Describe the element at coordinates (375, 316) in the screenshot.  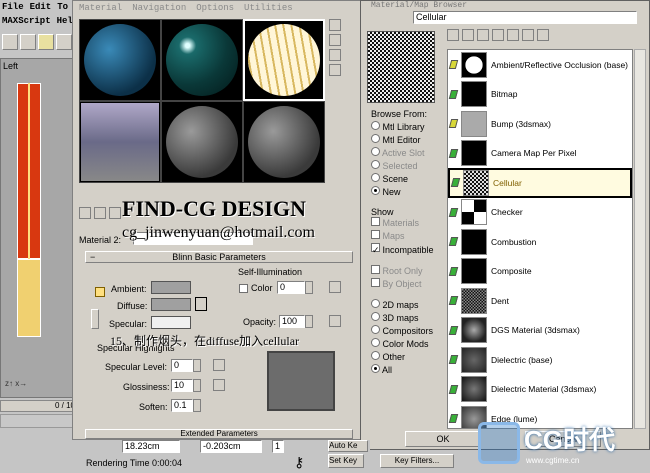
I see `radio-3d-maps` at that location.